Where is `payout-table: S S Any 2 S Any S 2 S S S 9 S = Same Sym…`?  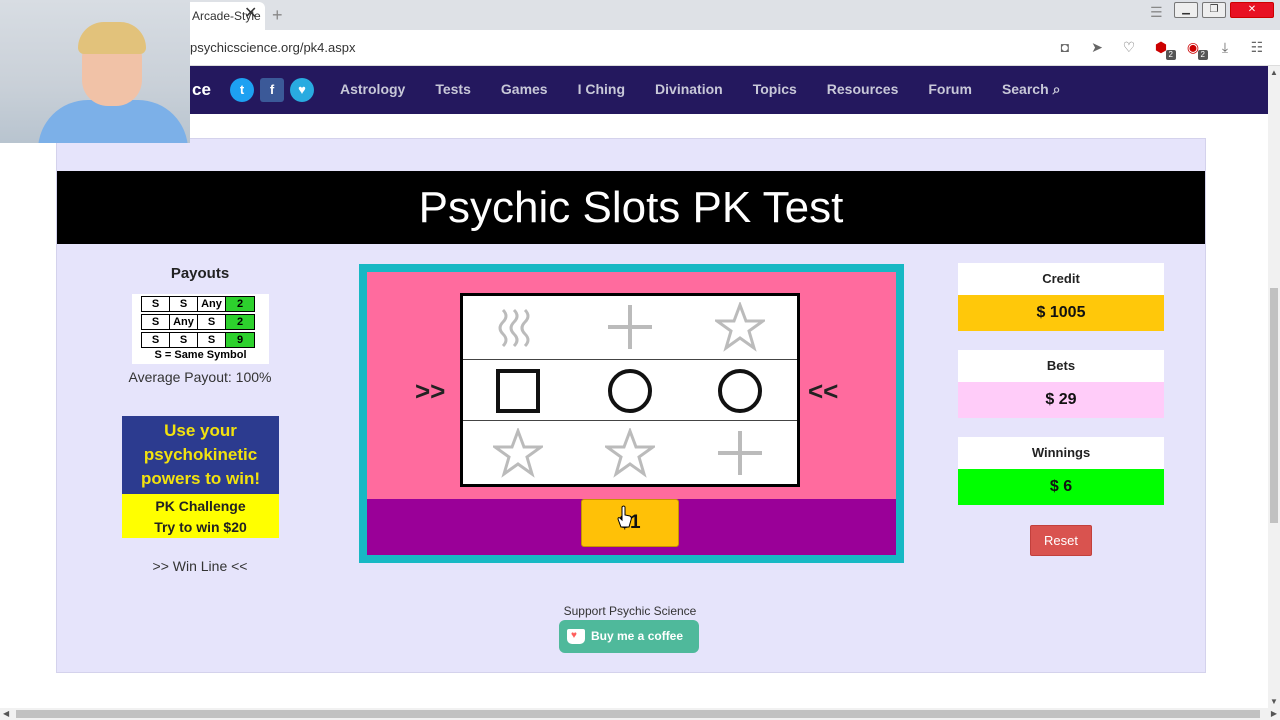
payout-table: S S Any 2 S Any S 2 S S S 9 S = Same Sym… is located at coordinates (200, 329).